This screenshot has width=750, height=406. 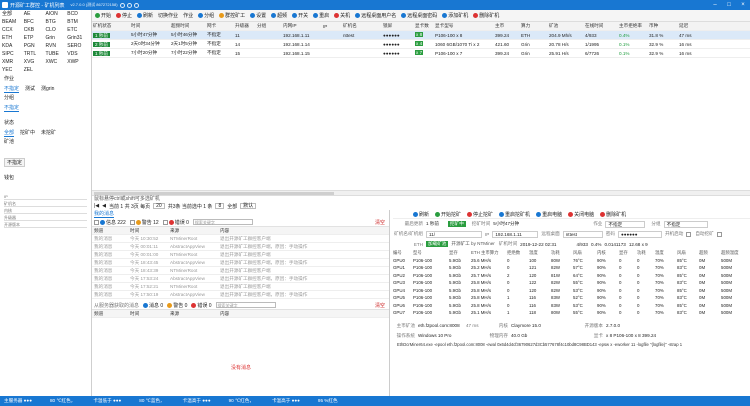 What do you see at coordinates (206, 15) in the screenshot?
I see `group-button: 分组` at bounding box center [206, 15].